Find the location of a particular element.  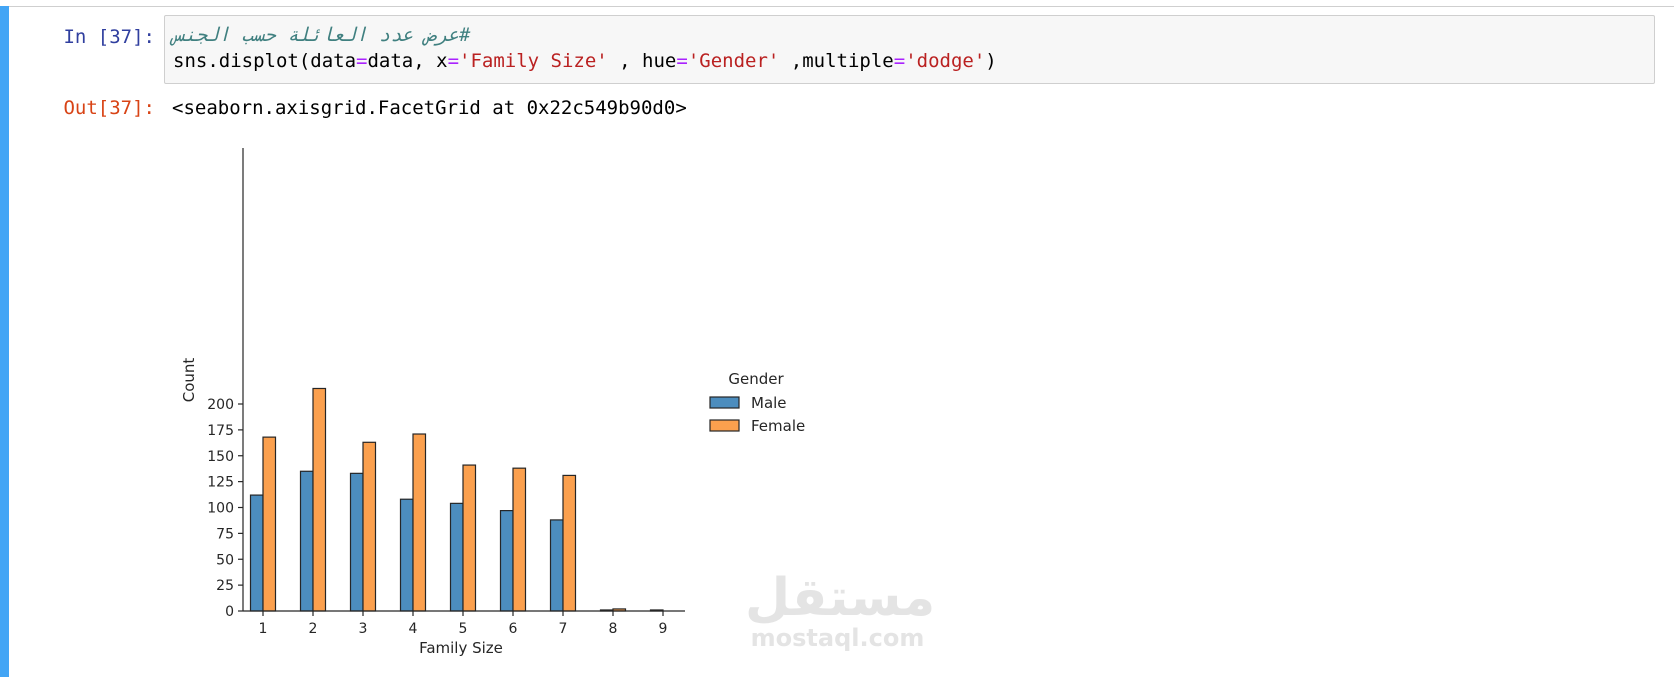

y-tick-label: 200 is located at coordinates (220, 405).